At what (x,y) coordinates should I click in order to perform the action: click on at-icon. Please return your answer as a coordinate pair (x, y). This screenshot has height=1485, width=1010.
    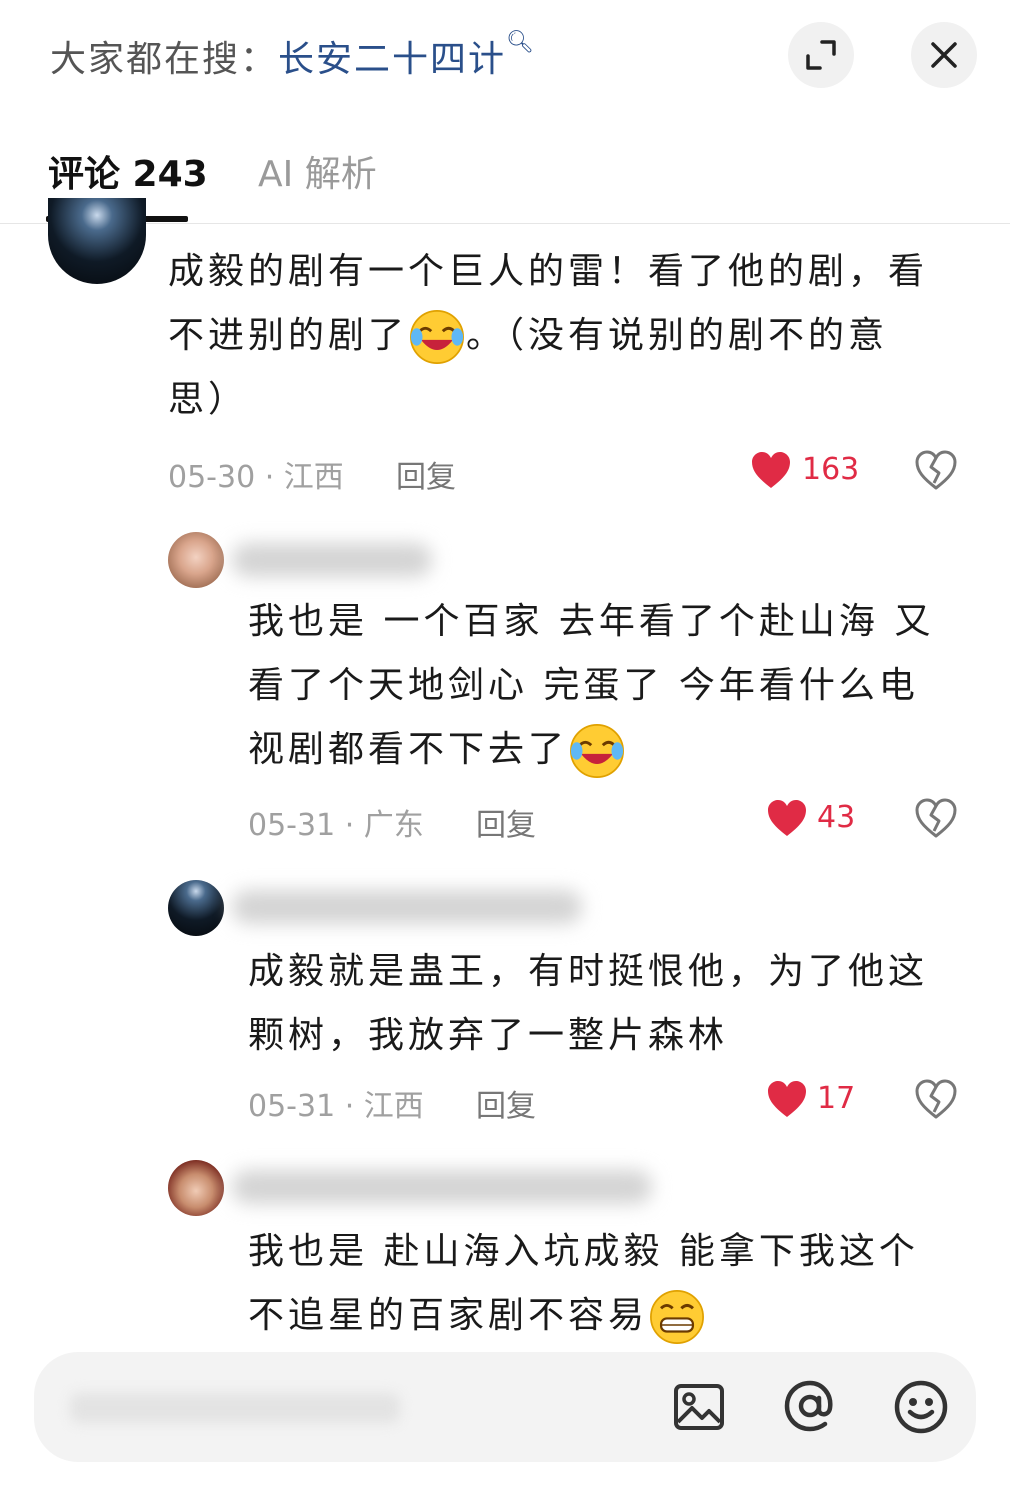
    Looking at the image, I should click on (810, 1406).